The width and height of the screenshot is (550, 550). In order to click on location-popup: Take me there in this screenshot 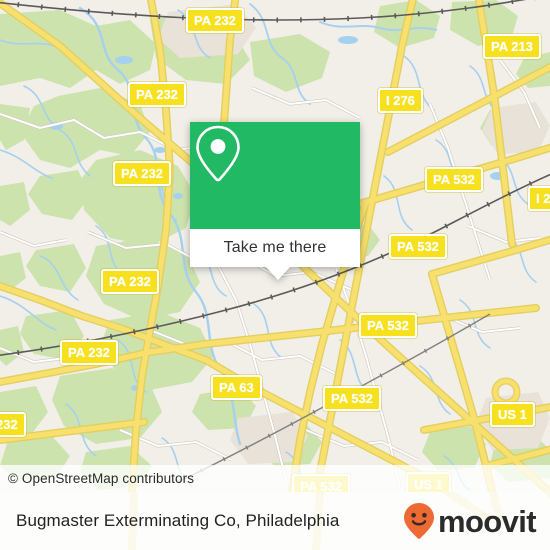, I will do `click(275, 201)`.